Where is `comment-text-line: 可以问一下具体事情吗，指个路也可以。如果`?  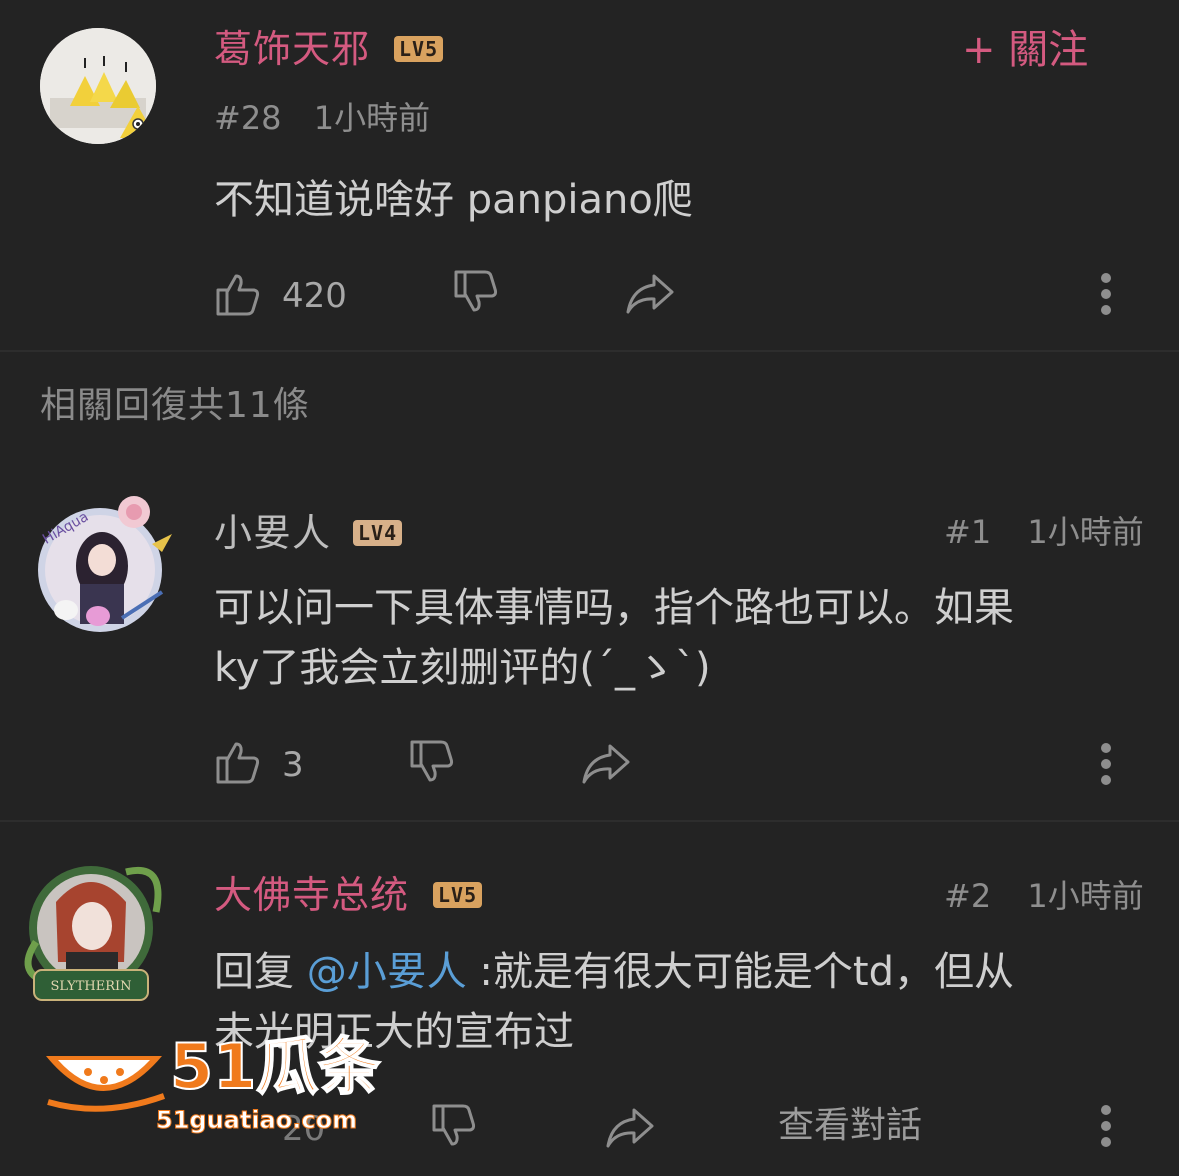 comment-text-line: 可以问一下具体事情吗，指个路也可以。如果 is located at coordinates (614, 608).